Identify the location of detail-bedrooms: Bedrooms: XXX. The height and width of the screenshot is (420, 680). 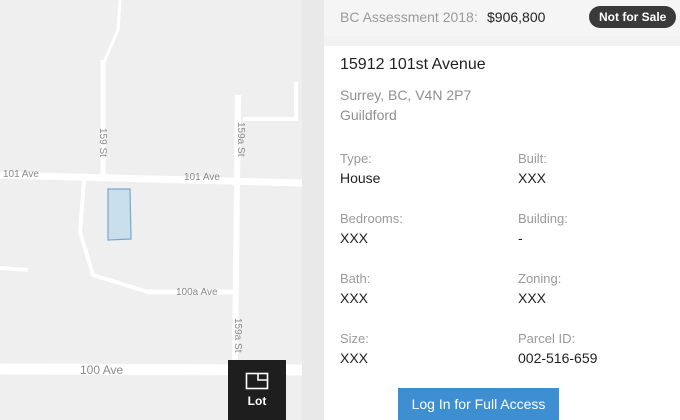
(425, 228).